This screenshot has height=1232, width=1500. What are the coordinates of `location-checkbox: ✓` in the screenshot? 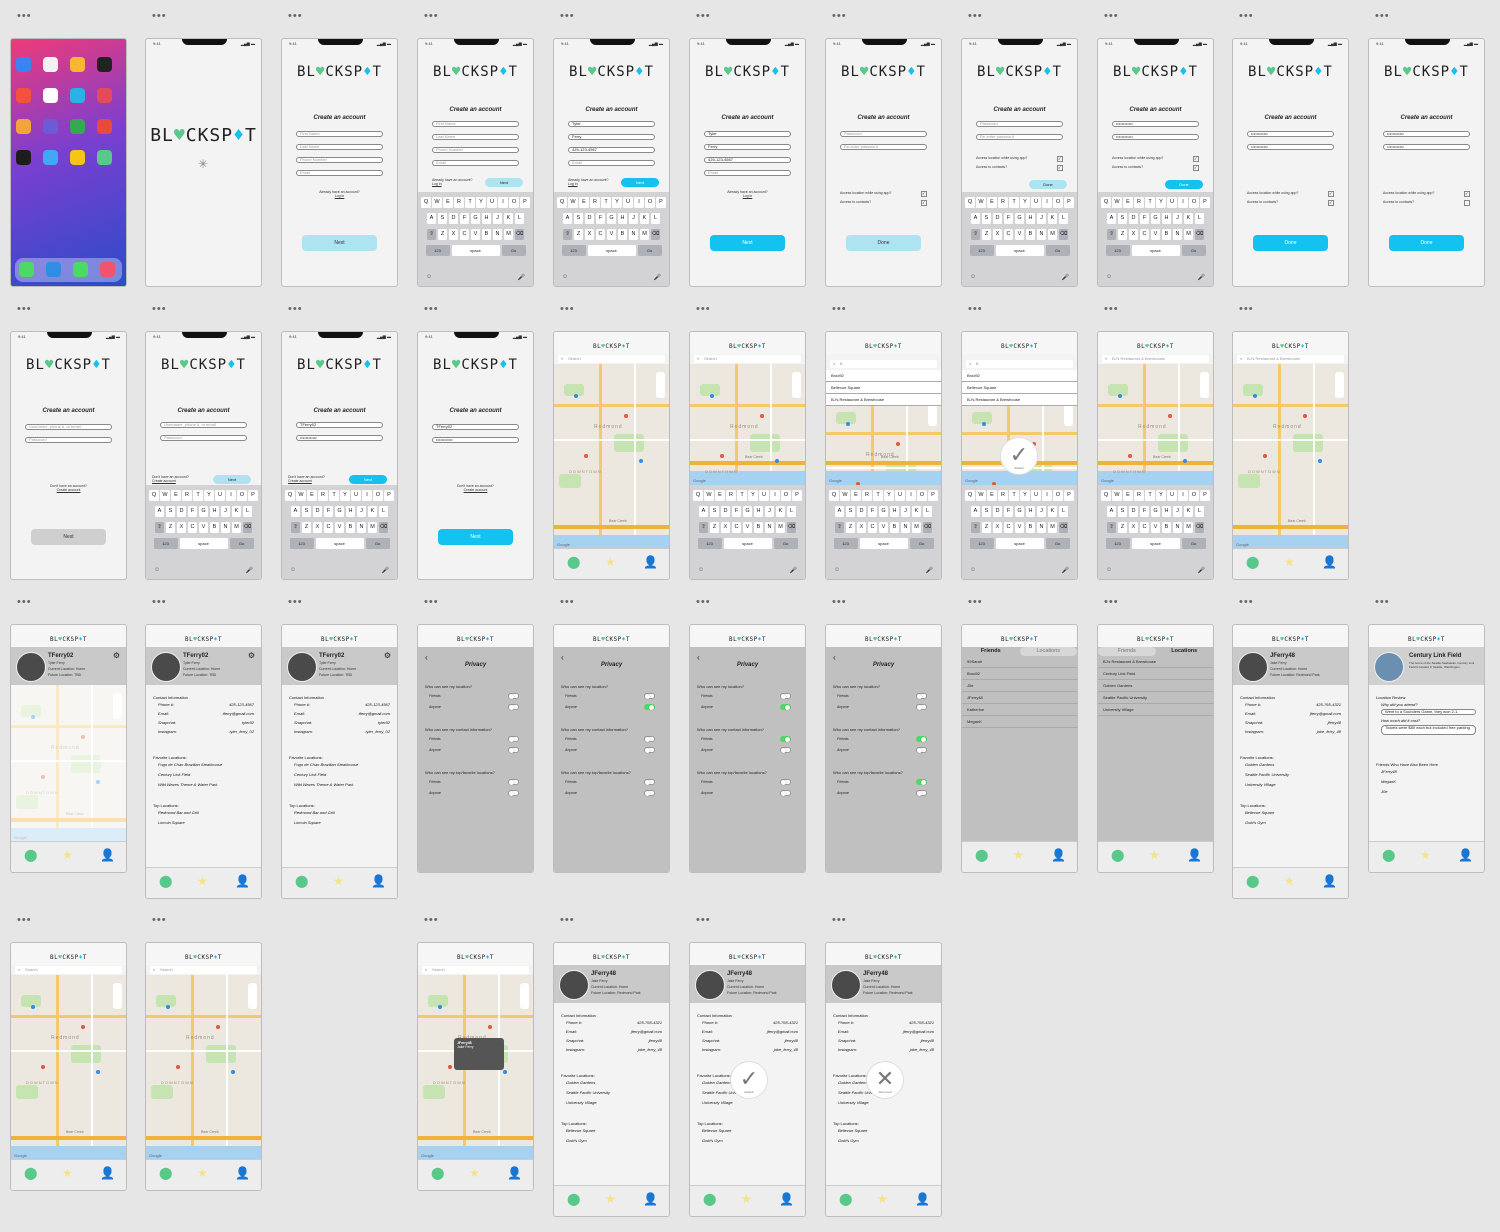 It's located at (1196, 159).